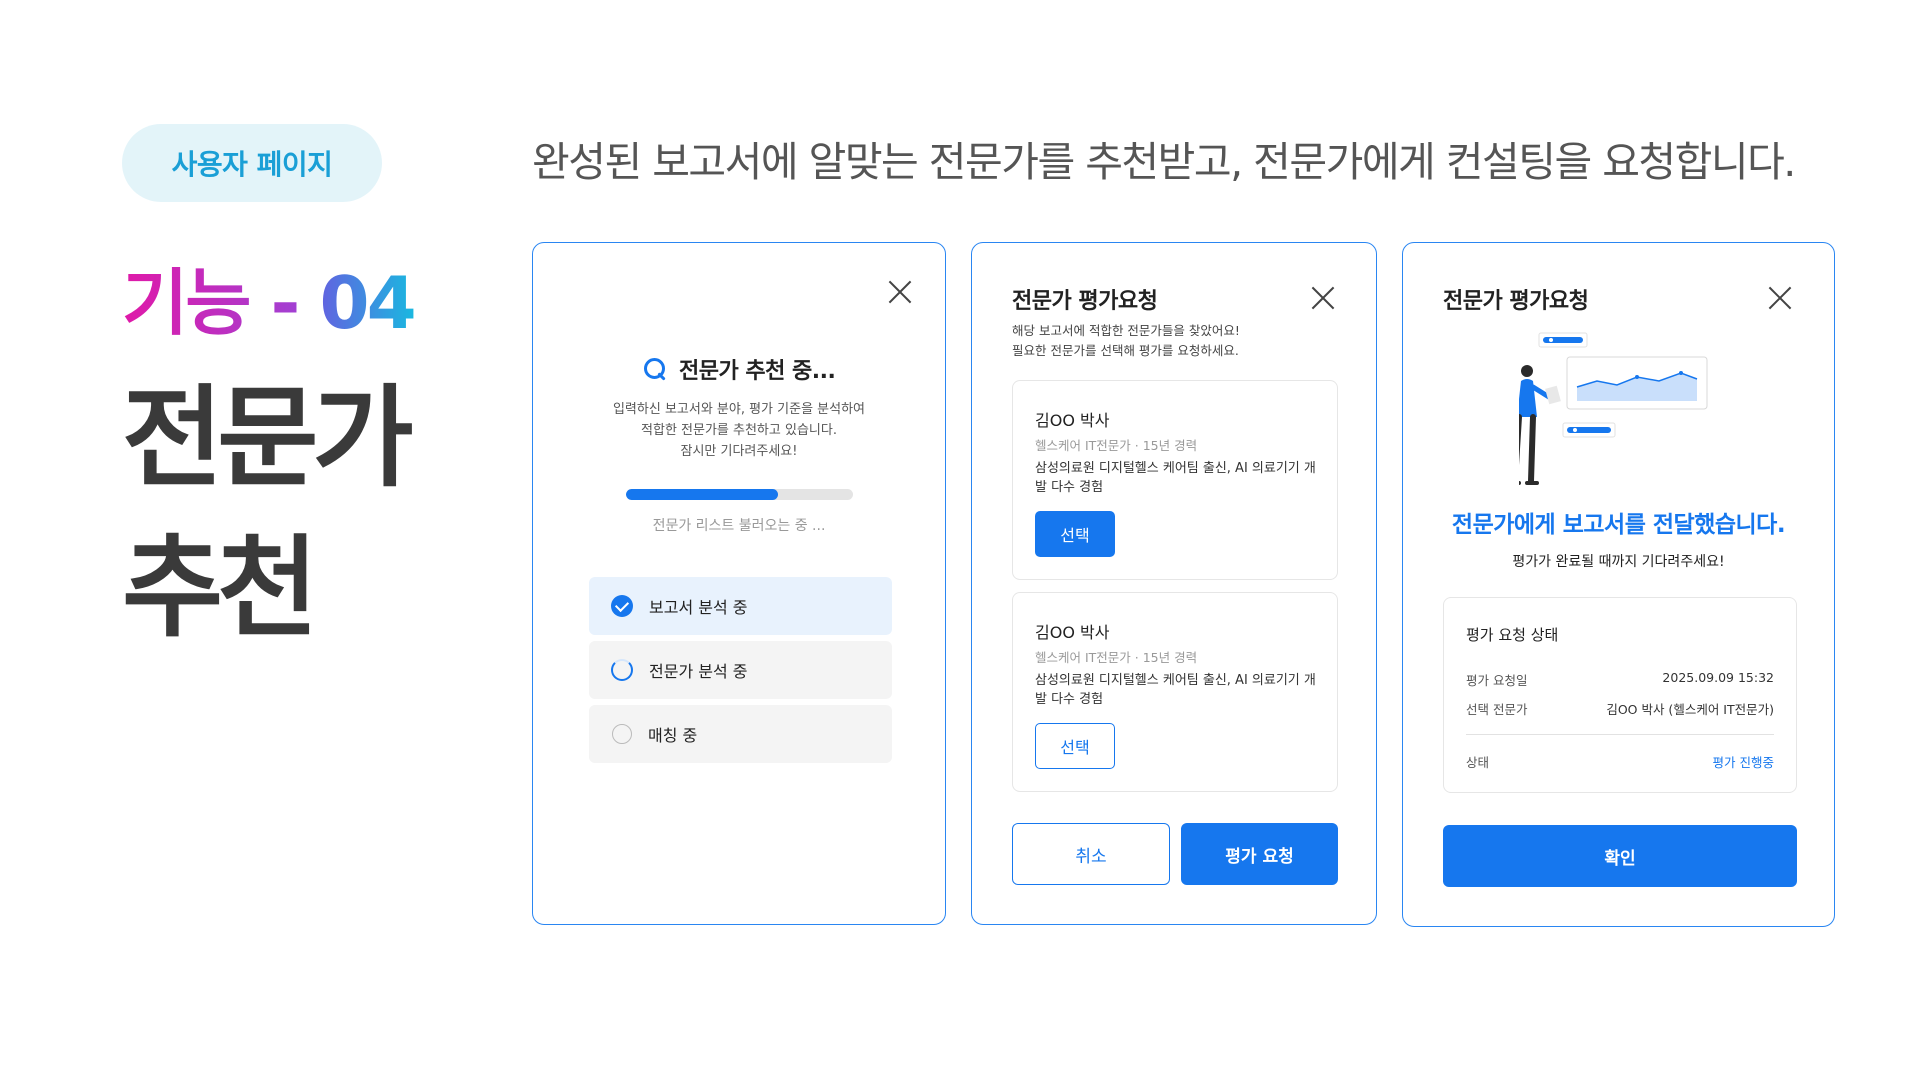 The image size is (1920, 1080). Describe the element at coordinates (1497, 680) in the screenshot. I see `status-key: 평가 요청일` at that location.